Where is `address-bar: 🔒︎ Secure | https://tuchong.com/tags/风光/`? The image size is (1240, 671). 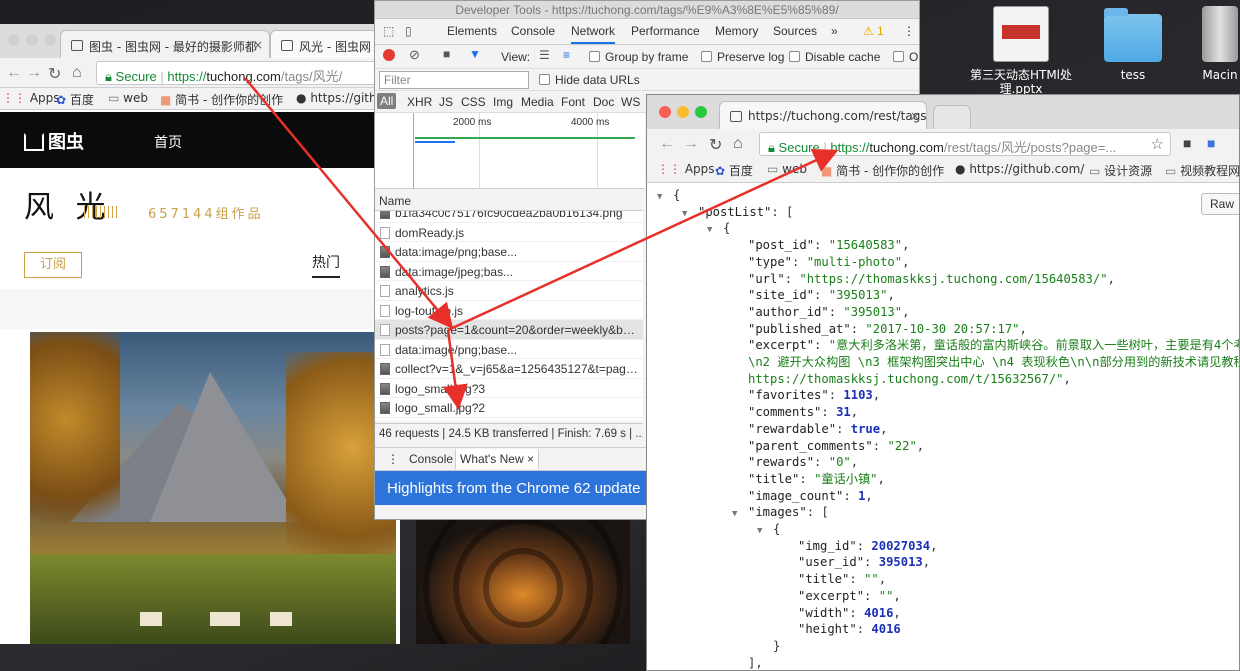
address-bar: 🔒︎ Secure | https://tuchong.com/tags/风光/ is located at coordinates (246, 73).